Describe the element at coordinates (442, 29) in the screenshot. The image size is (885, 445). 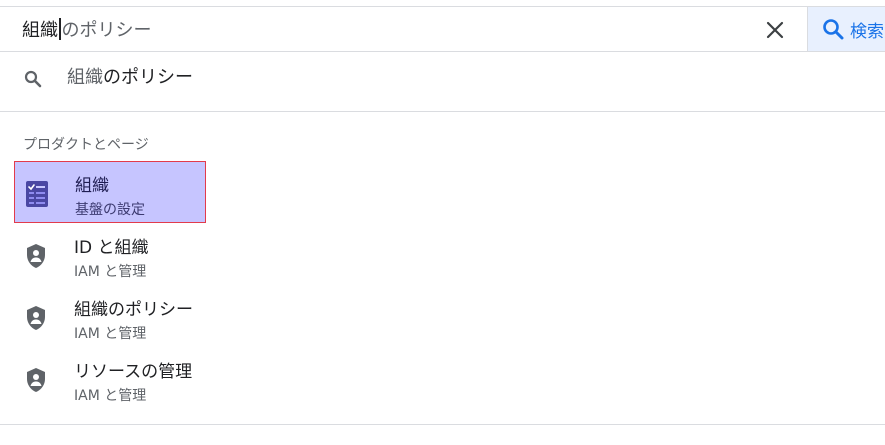
I see `search-bar: 組織 のポリシー 検索` at that location.